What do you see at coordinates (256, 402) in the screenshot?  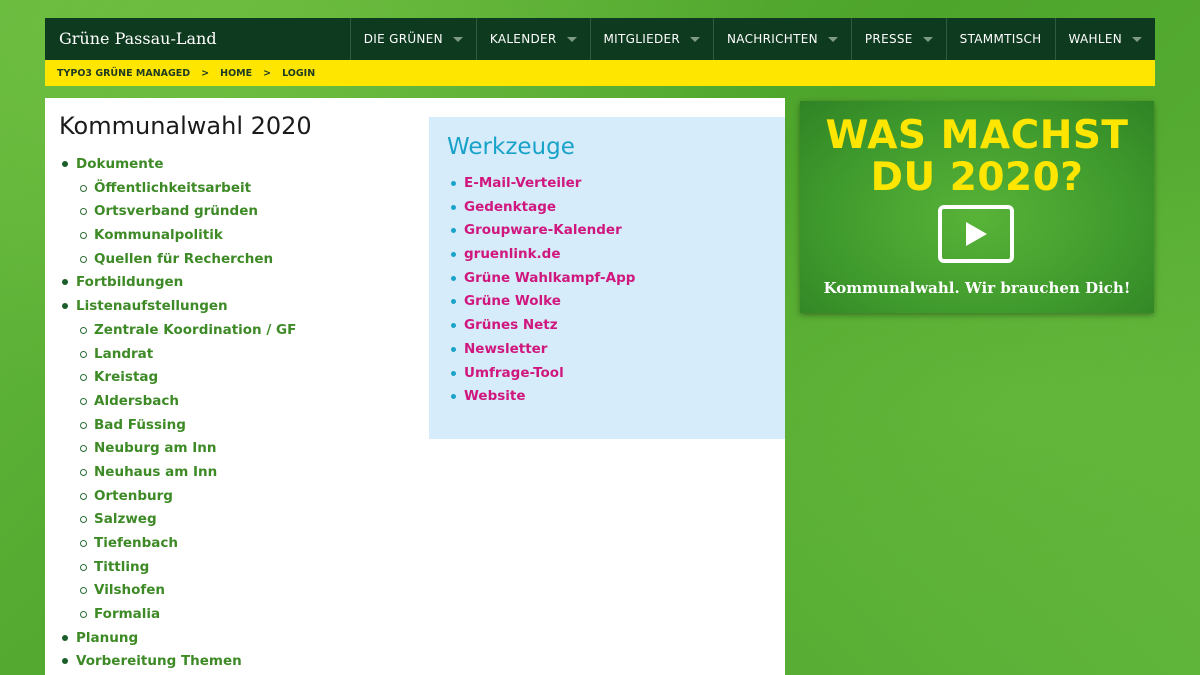 I see `sub-nav-link: Aldersbach` at bounding box center [256, 402].